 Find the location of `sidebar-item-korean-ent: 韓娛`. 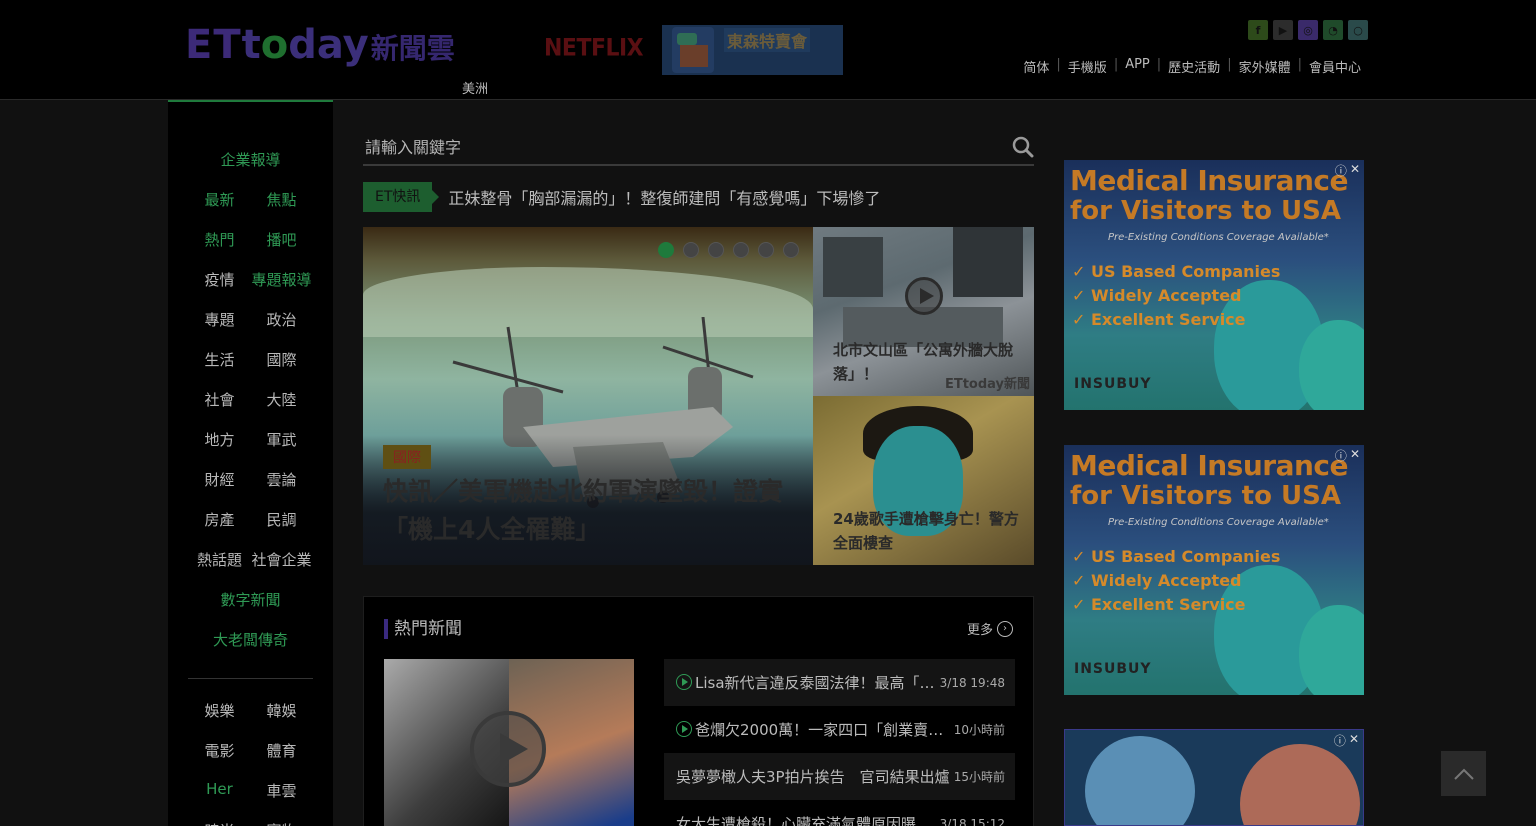

sidebar-item-korean-ent: 韓娛 is located at coordinates (282, 710).